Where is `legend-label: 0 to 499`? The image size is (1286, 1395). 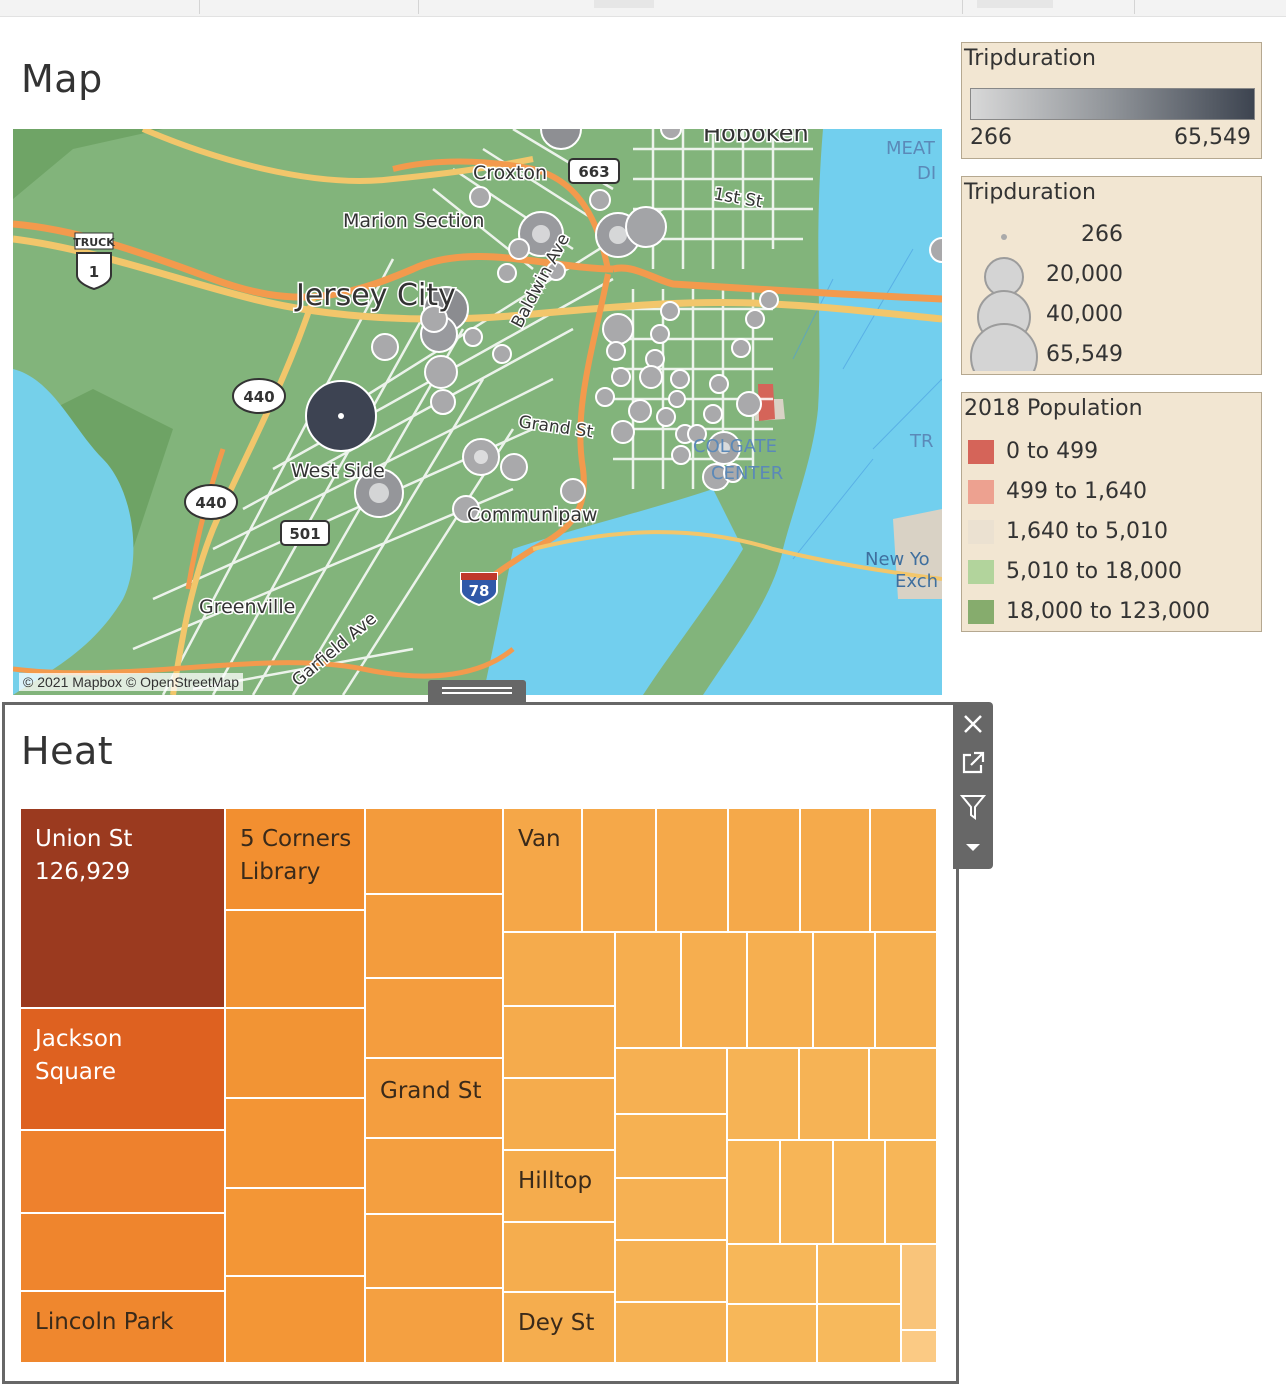
legend-label: 0 to 499 is located at coordinates (1052, 451).